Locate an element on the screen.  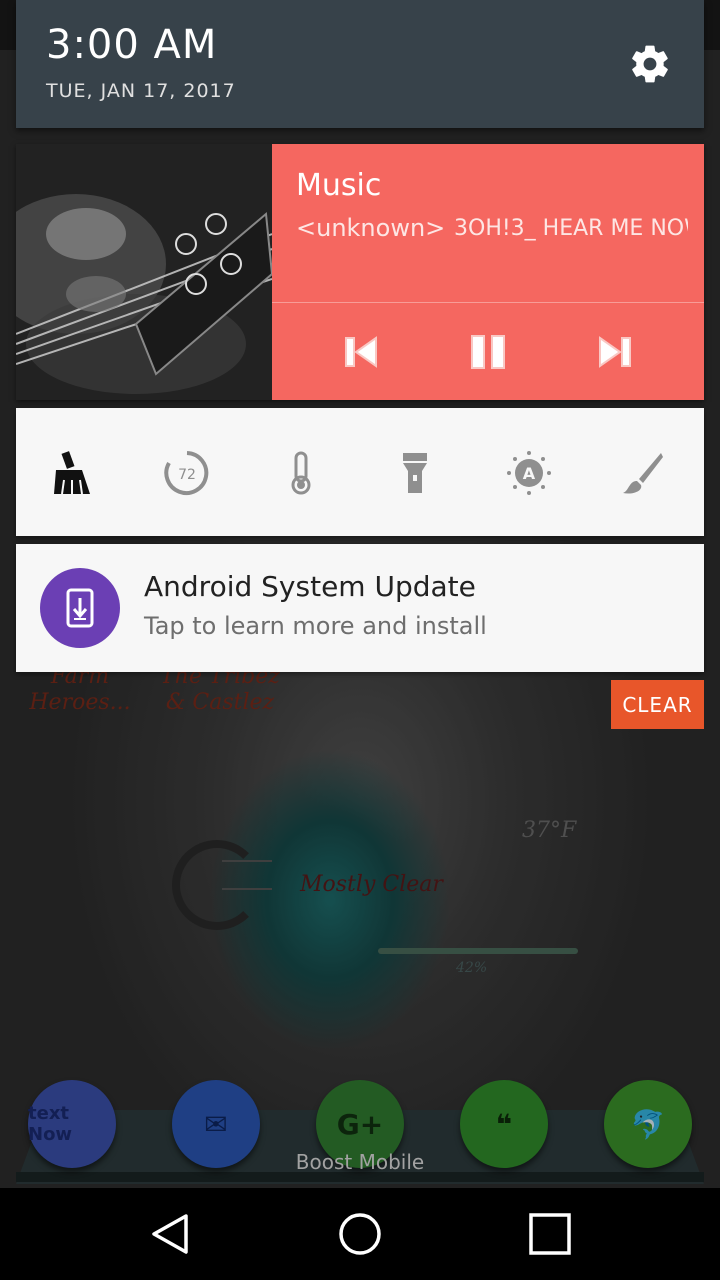
guitar-photo is located at coordinates (144, 272).